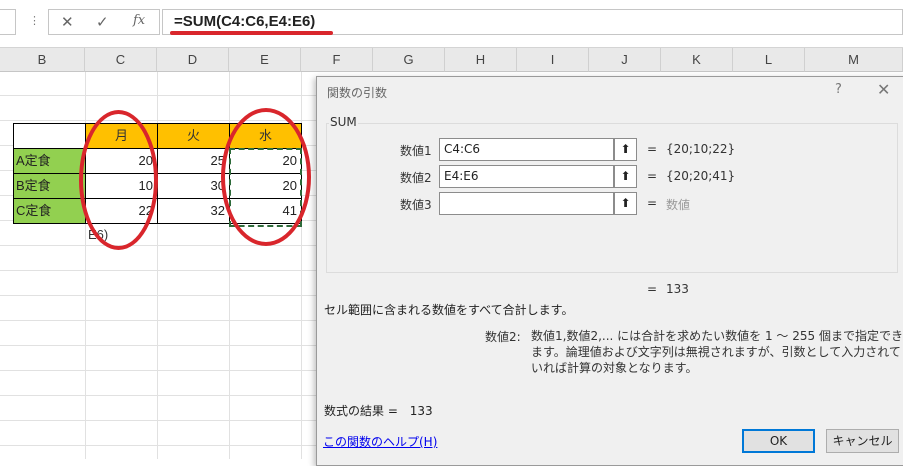 Image resolution: width=903 pixels, height=466 pixels. I want to click on arg2-label: 数値2, so click(416, 178).